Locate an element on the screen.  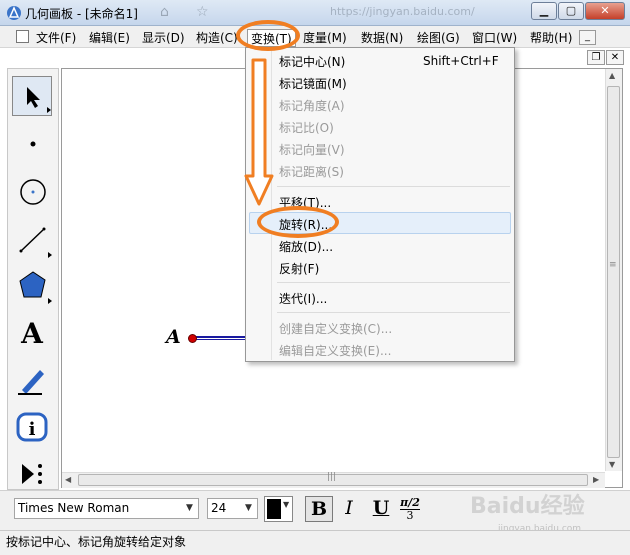
tool-line is located at coordinates (32, 240).